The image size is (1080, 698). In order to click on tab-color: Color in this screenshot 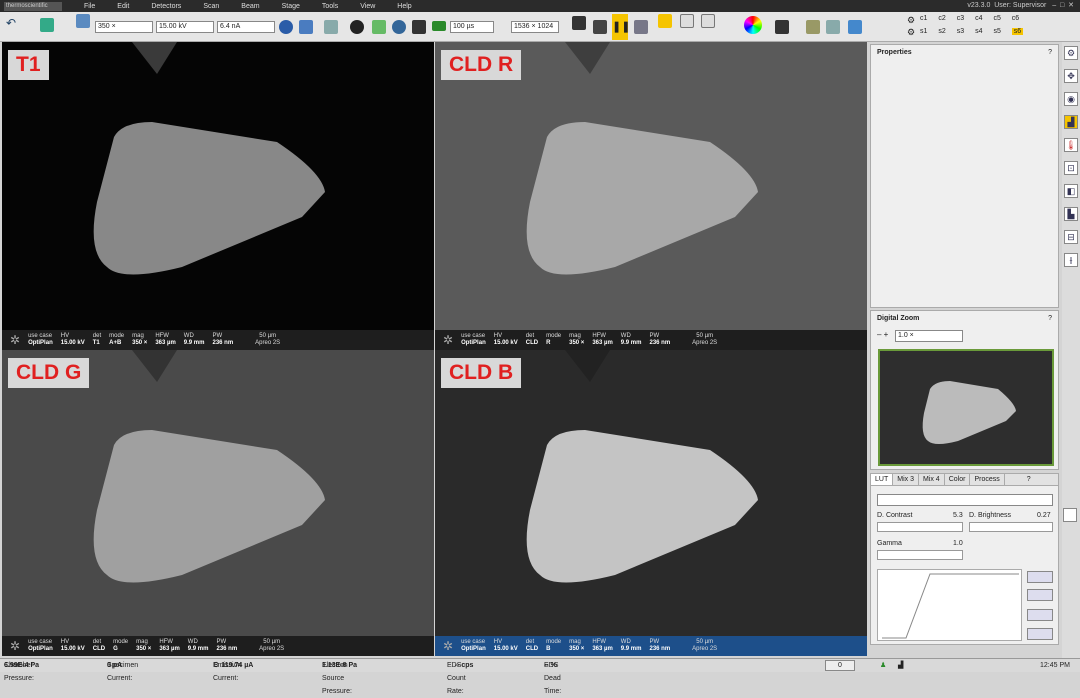, I will do `click(958, 479)`.